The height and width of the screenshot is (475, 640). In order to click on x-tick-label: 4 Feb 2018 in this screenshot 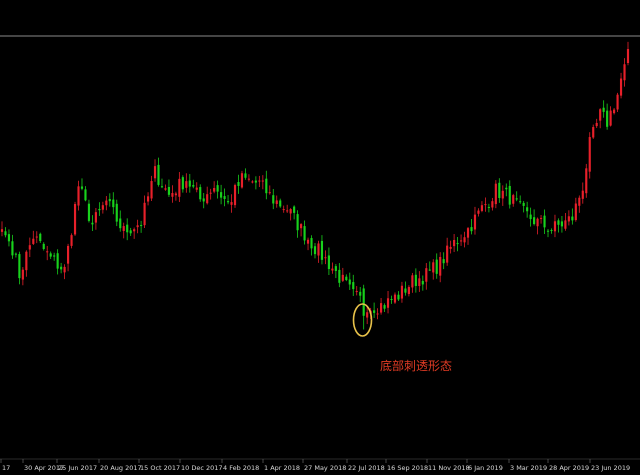, I will do `click(241, 468)`.